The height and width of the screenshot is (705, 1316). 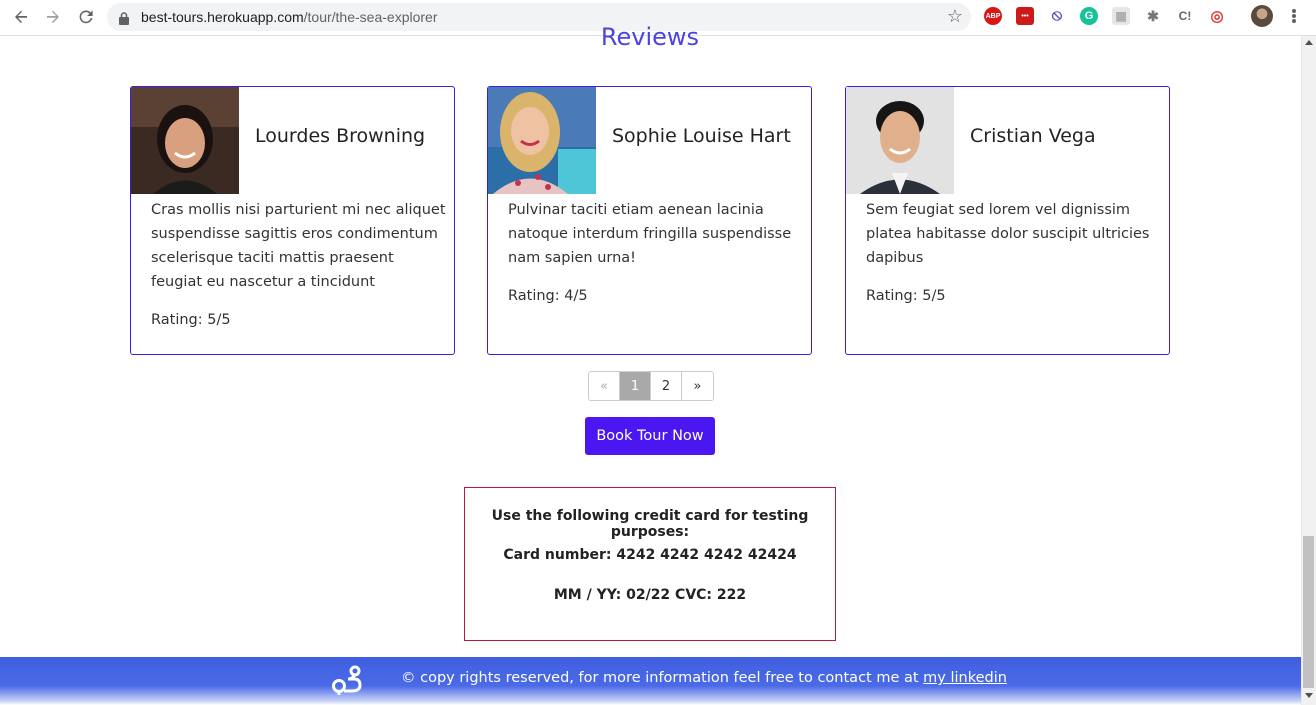 What do you see at coordinates (21, 17) in the screenshot?
I see `back-arrow-icon` at bounding box center [21, 17].